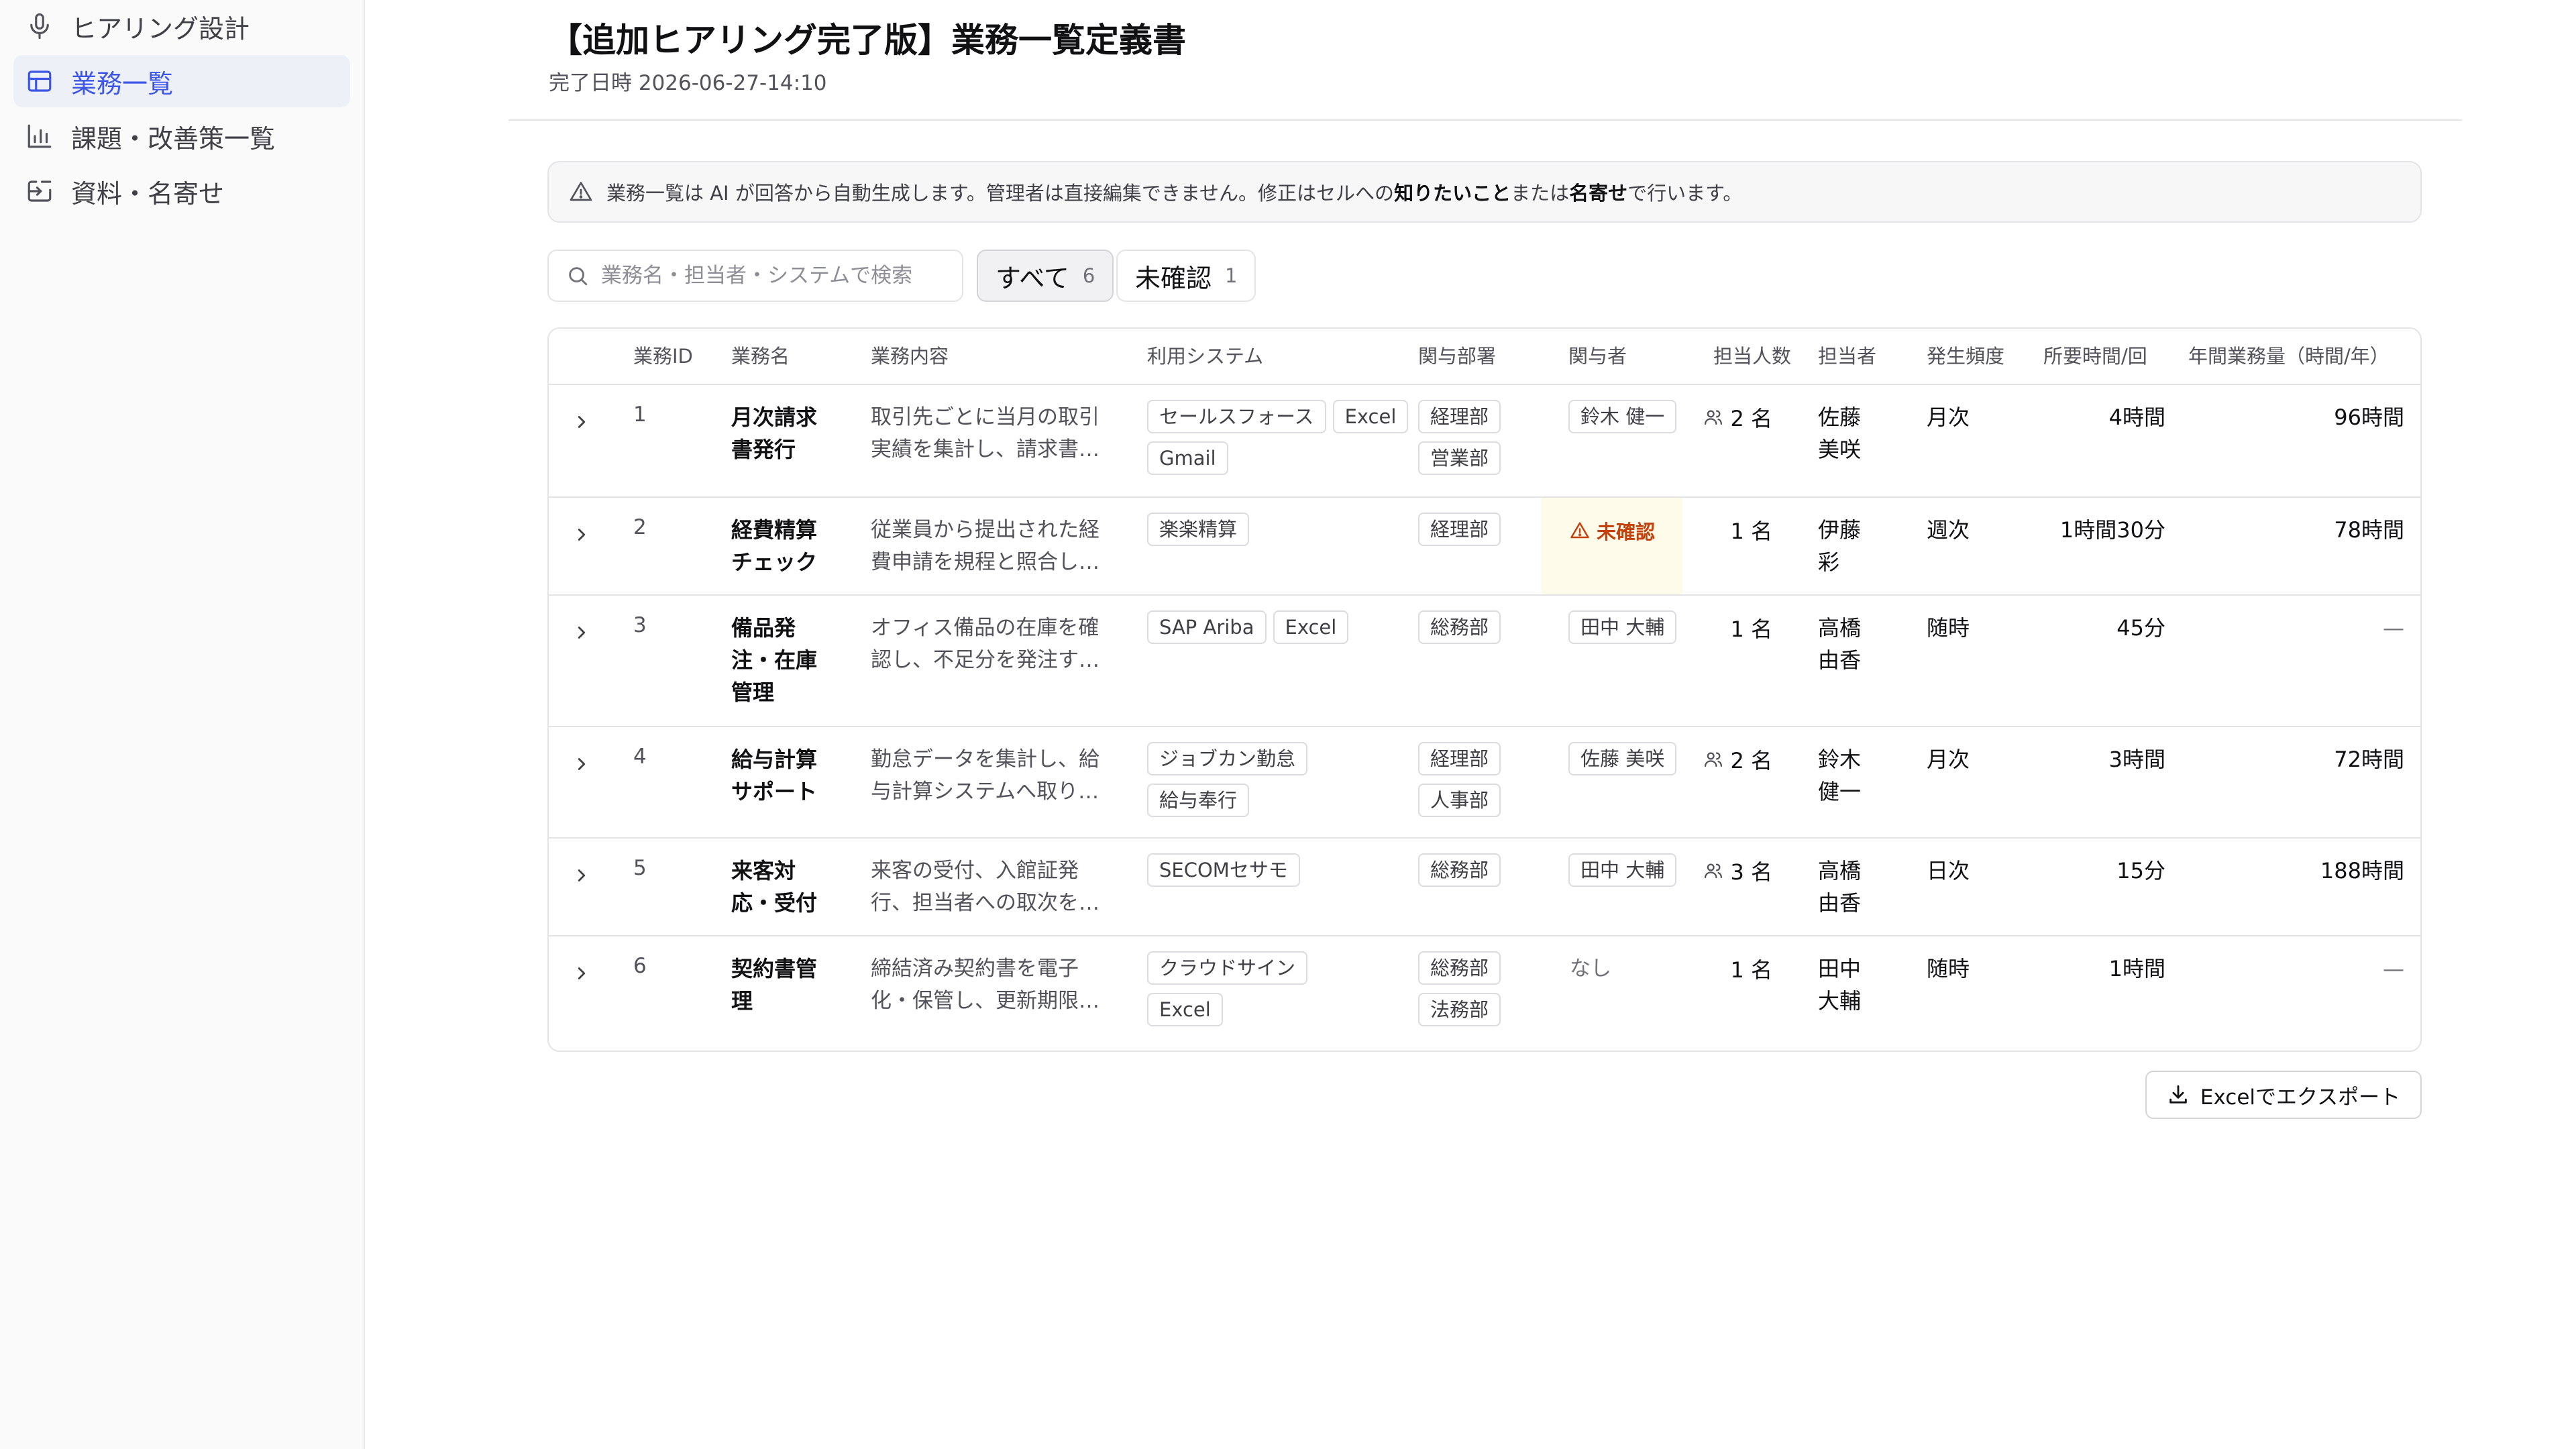  I want to click on export-label: Excelでエクスポート, so click(2300, 1097).